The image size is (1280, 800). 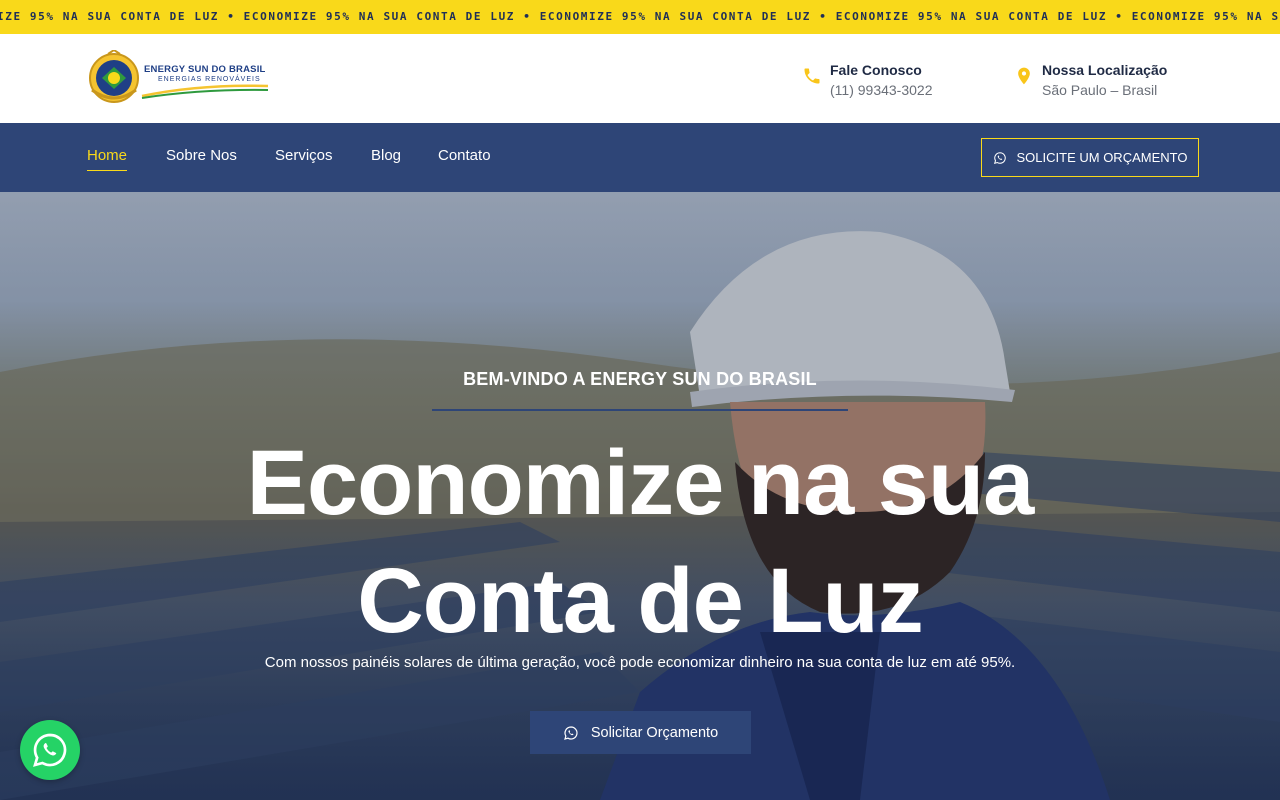 What do you see at coordinates (1105, 70) in the screenshot?
I see `location-label: Nossa Localização` at bounding box center [1105, 70].